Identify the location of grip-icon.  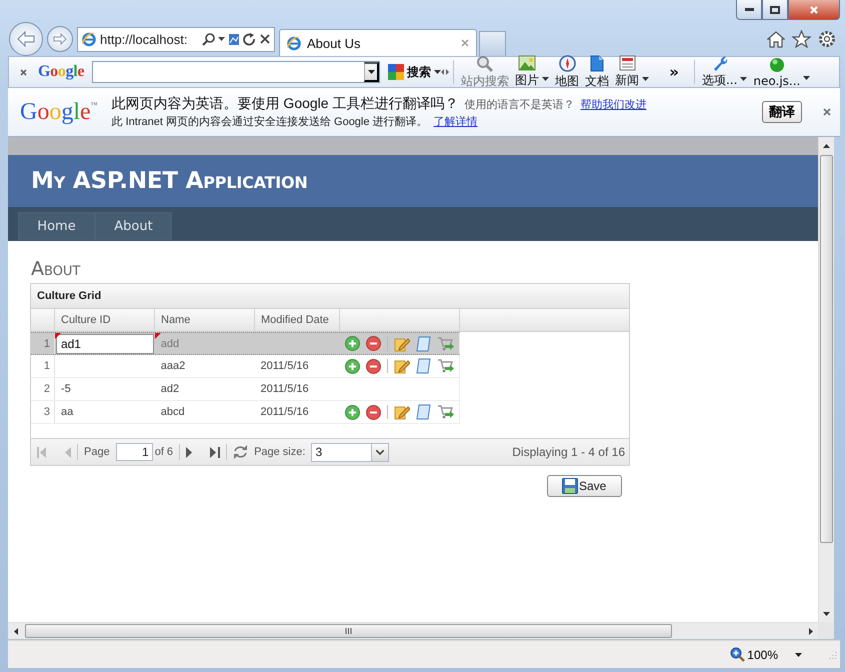
(348, 631).